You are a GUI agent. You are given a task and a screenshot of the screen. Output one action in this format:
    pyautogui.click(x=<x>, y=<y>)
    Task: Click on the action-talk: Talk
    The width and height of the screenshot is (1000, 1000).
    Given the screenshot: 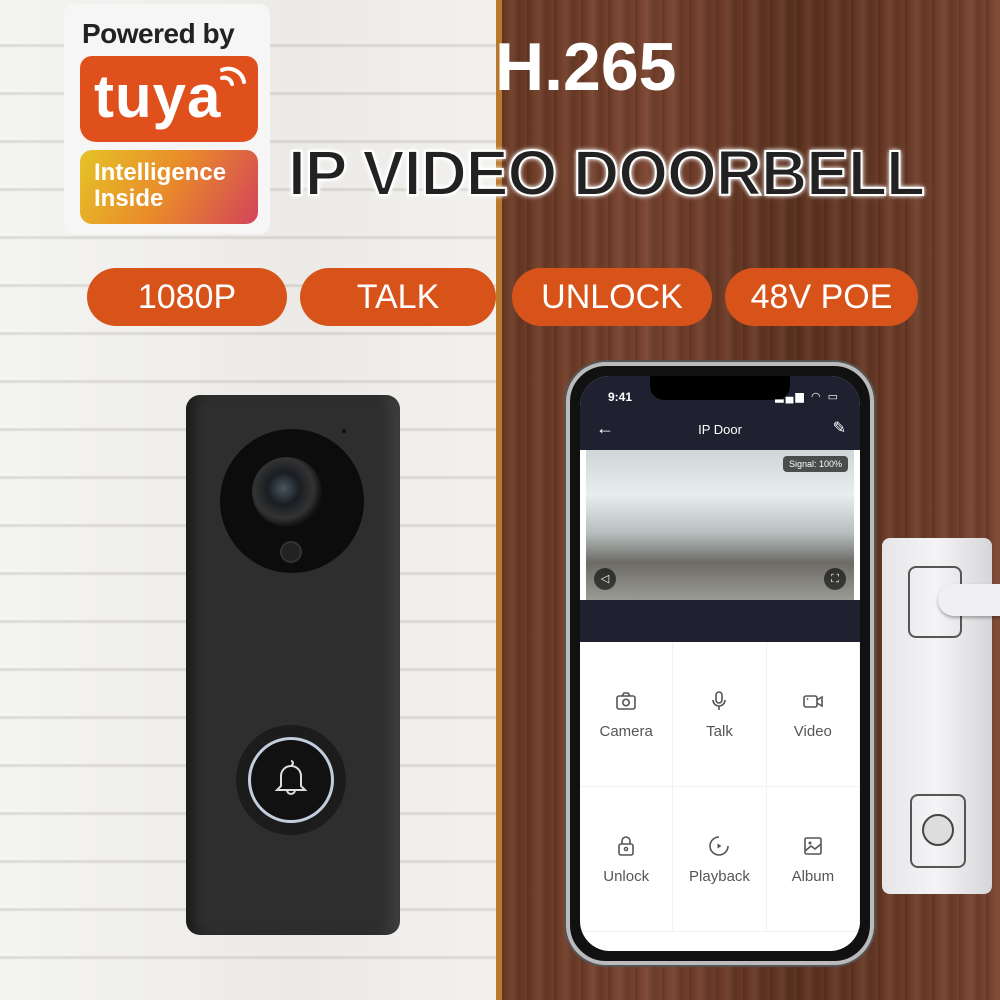 What is the action you would take?
    pyautogui.click(x=720, y=714)
    